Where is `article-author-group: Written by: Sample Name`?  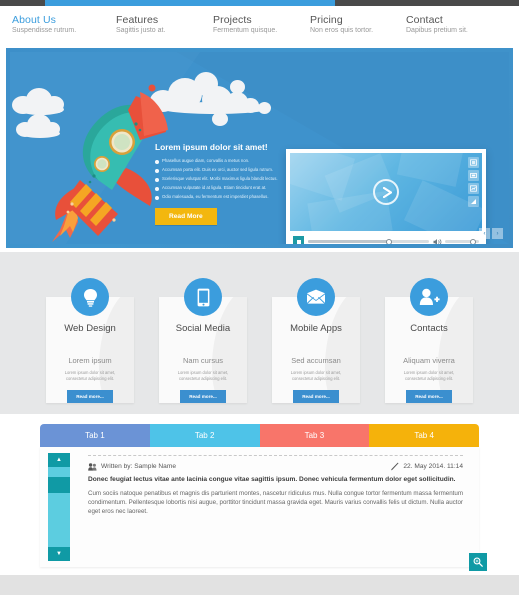
article-author-group: Written by: Sample Name is located at coordinates (132, 466).